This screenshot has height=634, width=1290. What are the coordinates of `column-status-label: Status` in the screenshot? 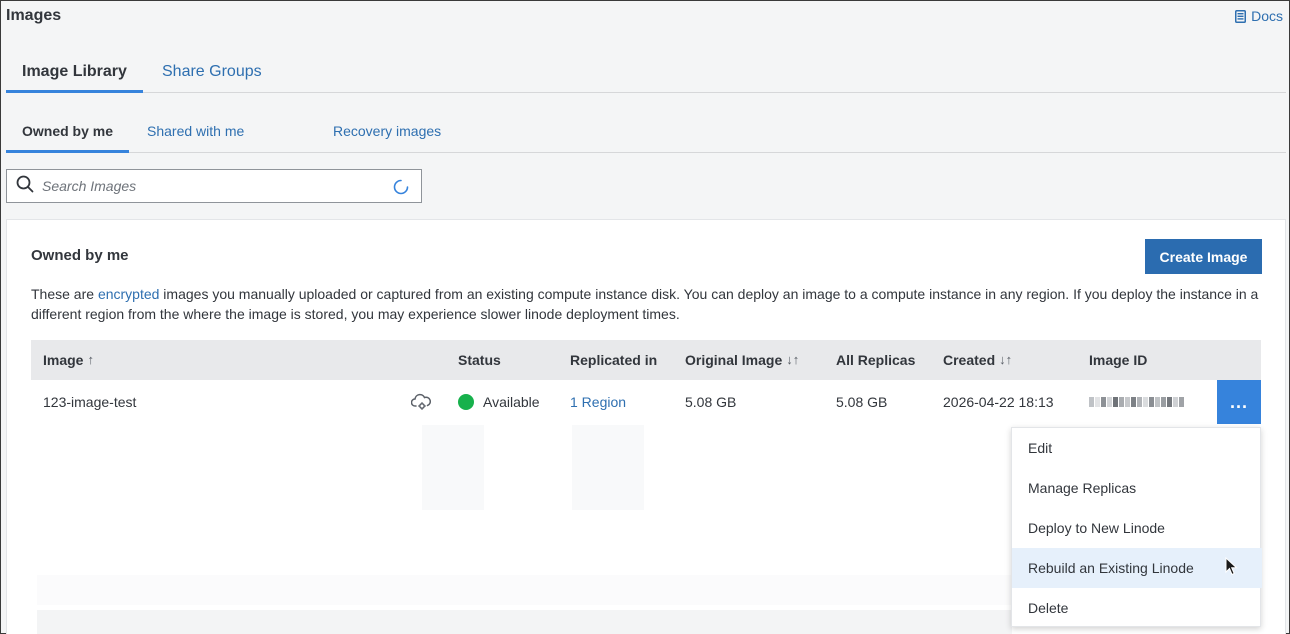 It's located at (479, 360).